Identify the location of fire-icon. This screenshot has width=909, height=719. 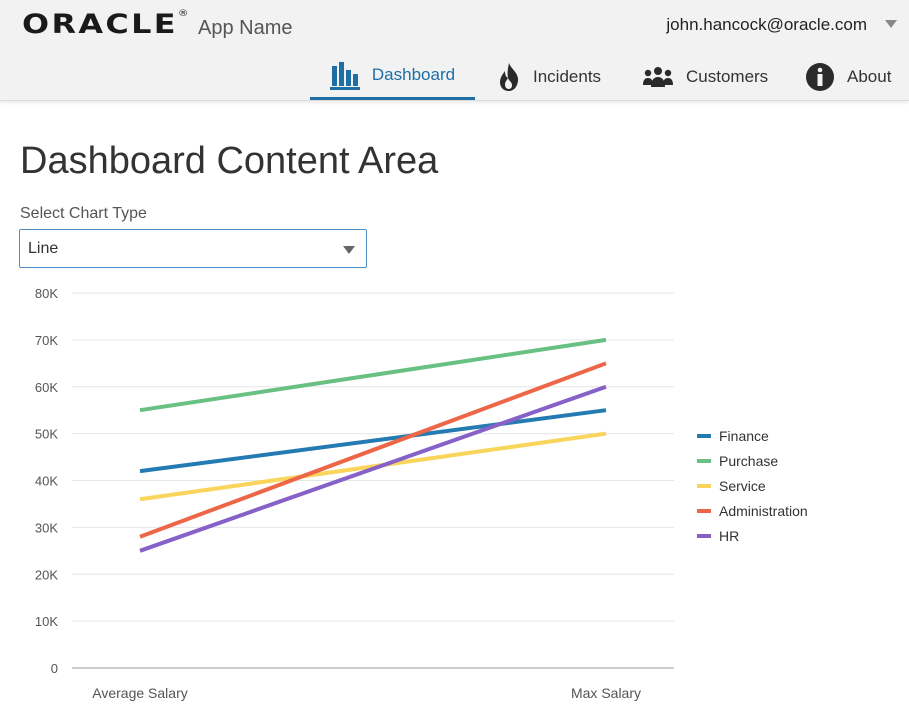
(509, 76).